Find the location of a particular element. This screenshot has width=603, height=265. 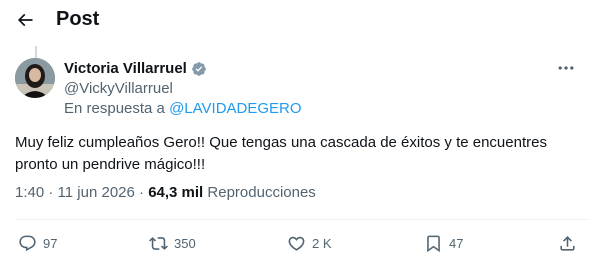

retweet-button: 350 is located at coordinates (172, 243).